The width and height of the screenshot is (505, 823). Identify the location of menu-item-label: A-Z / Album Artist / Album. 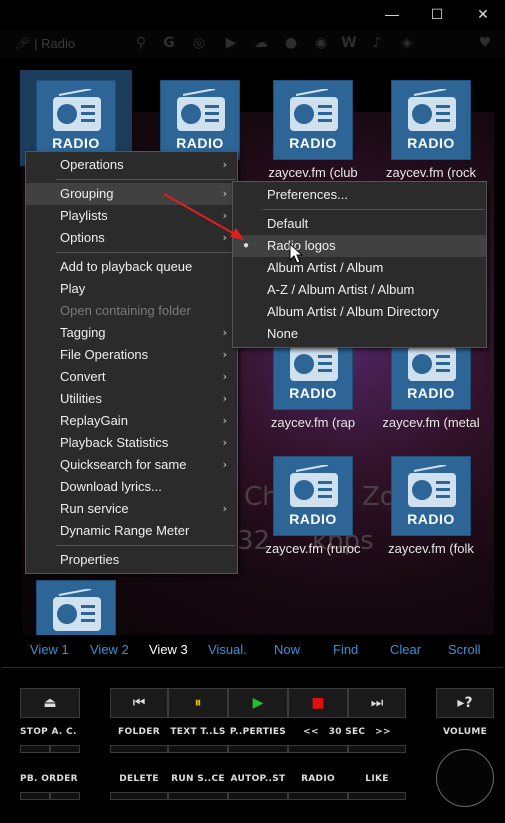
(341, 289).